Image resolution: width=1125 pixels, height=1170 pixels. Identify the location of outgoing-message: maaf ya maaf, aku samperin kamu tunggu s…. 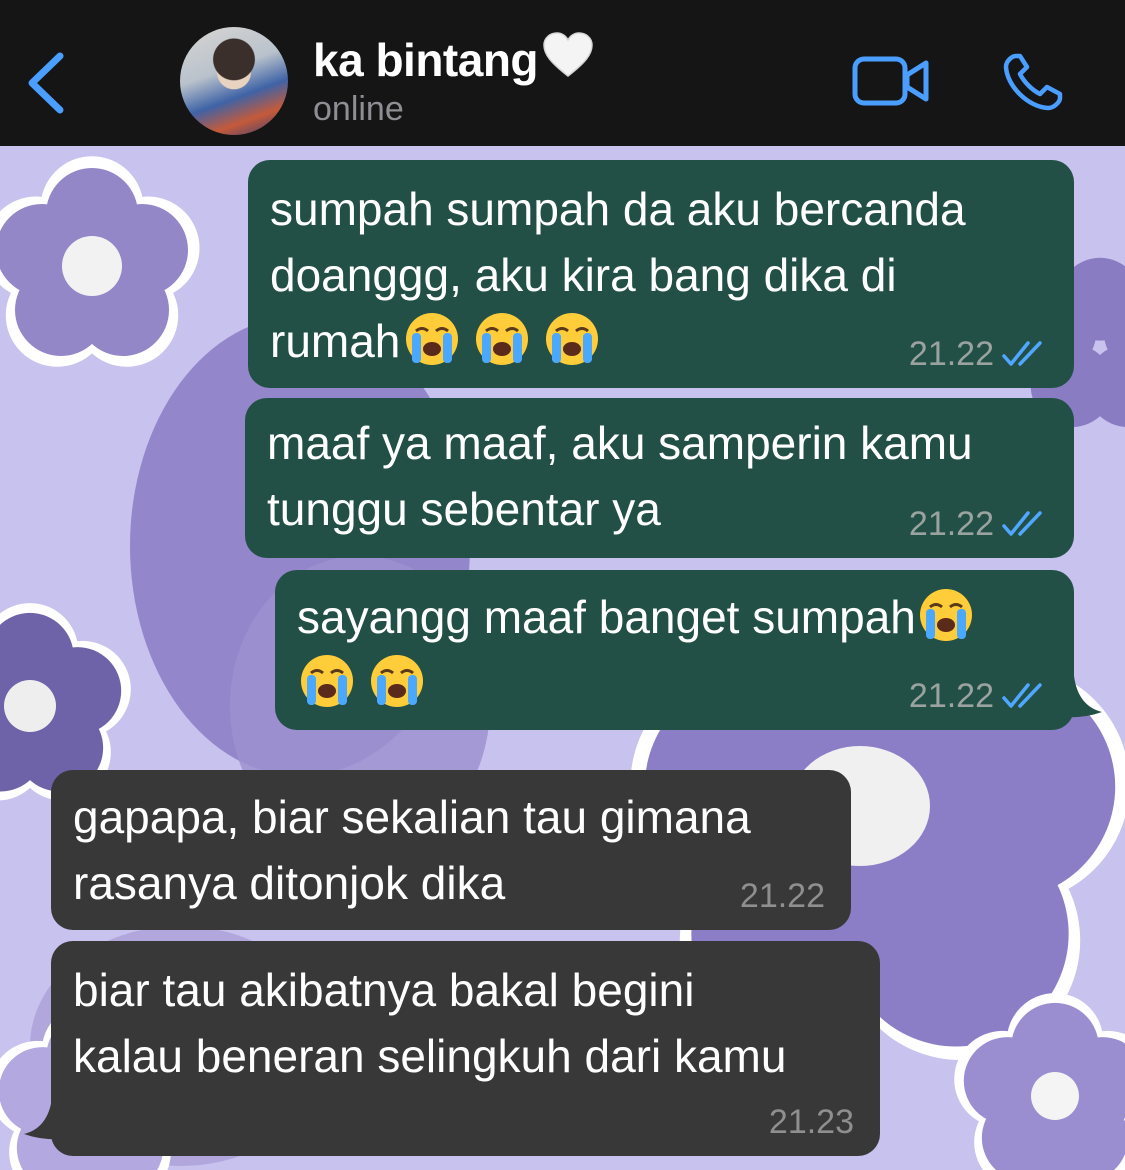
(659, 478).